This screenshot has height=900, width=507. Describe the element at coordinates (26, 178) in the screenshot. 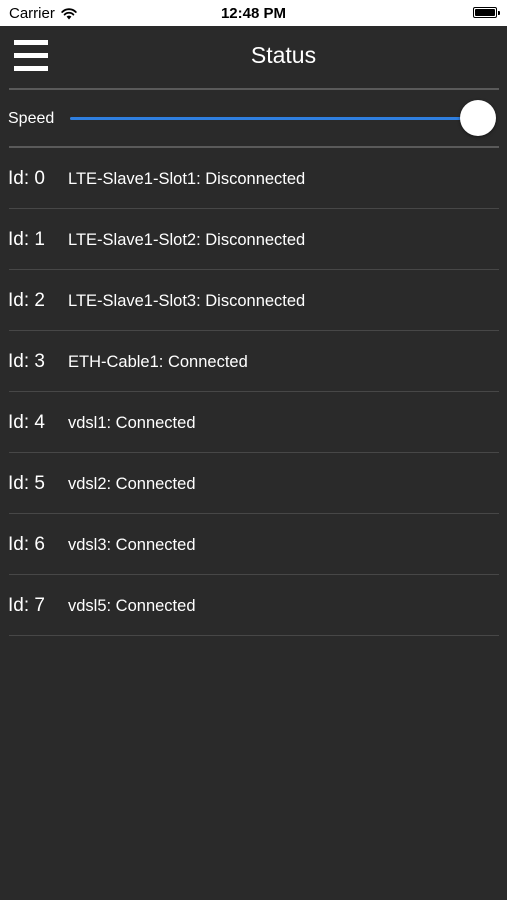

I see `item-id: Id: 0` at that location.